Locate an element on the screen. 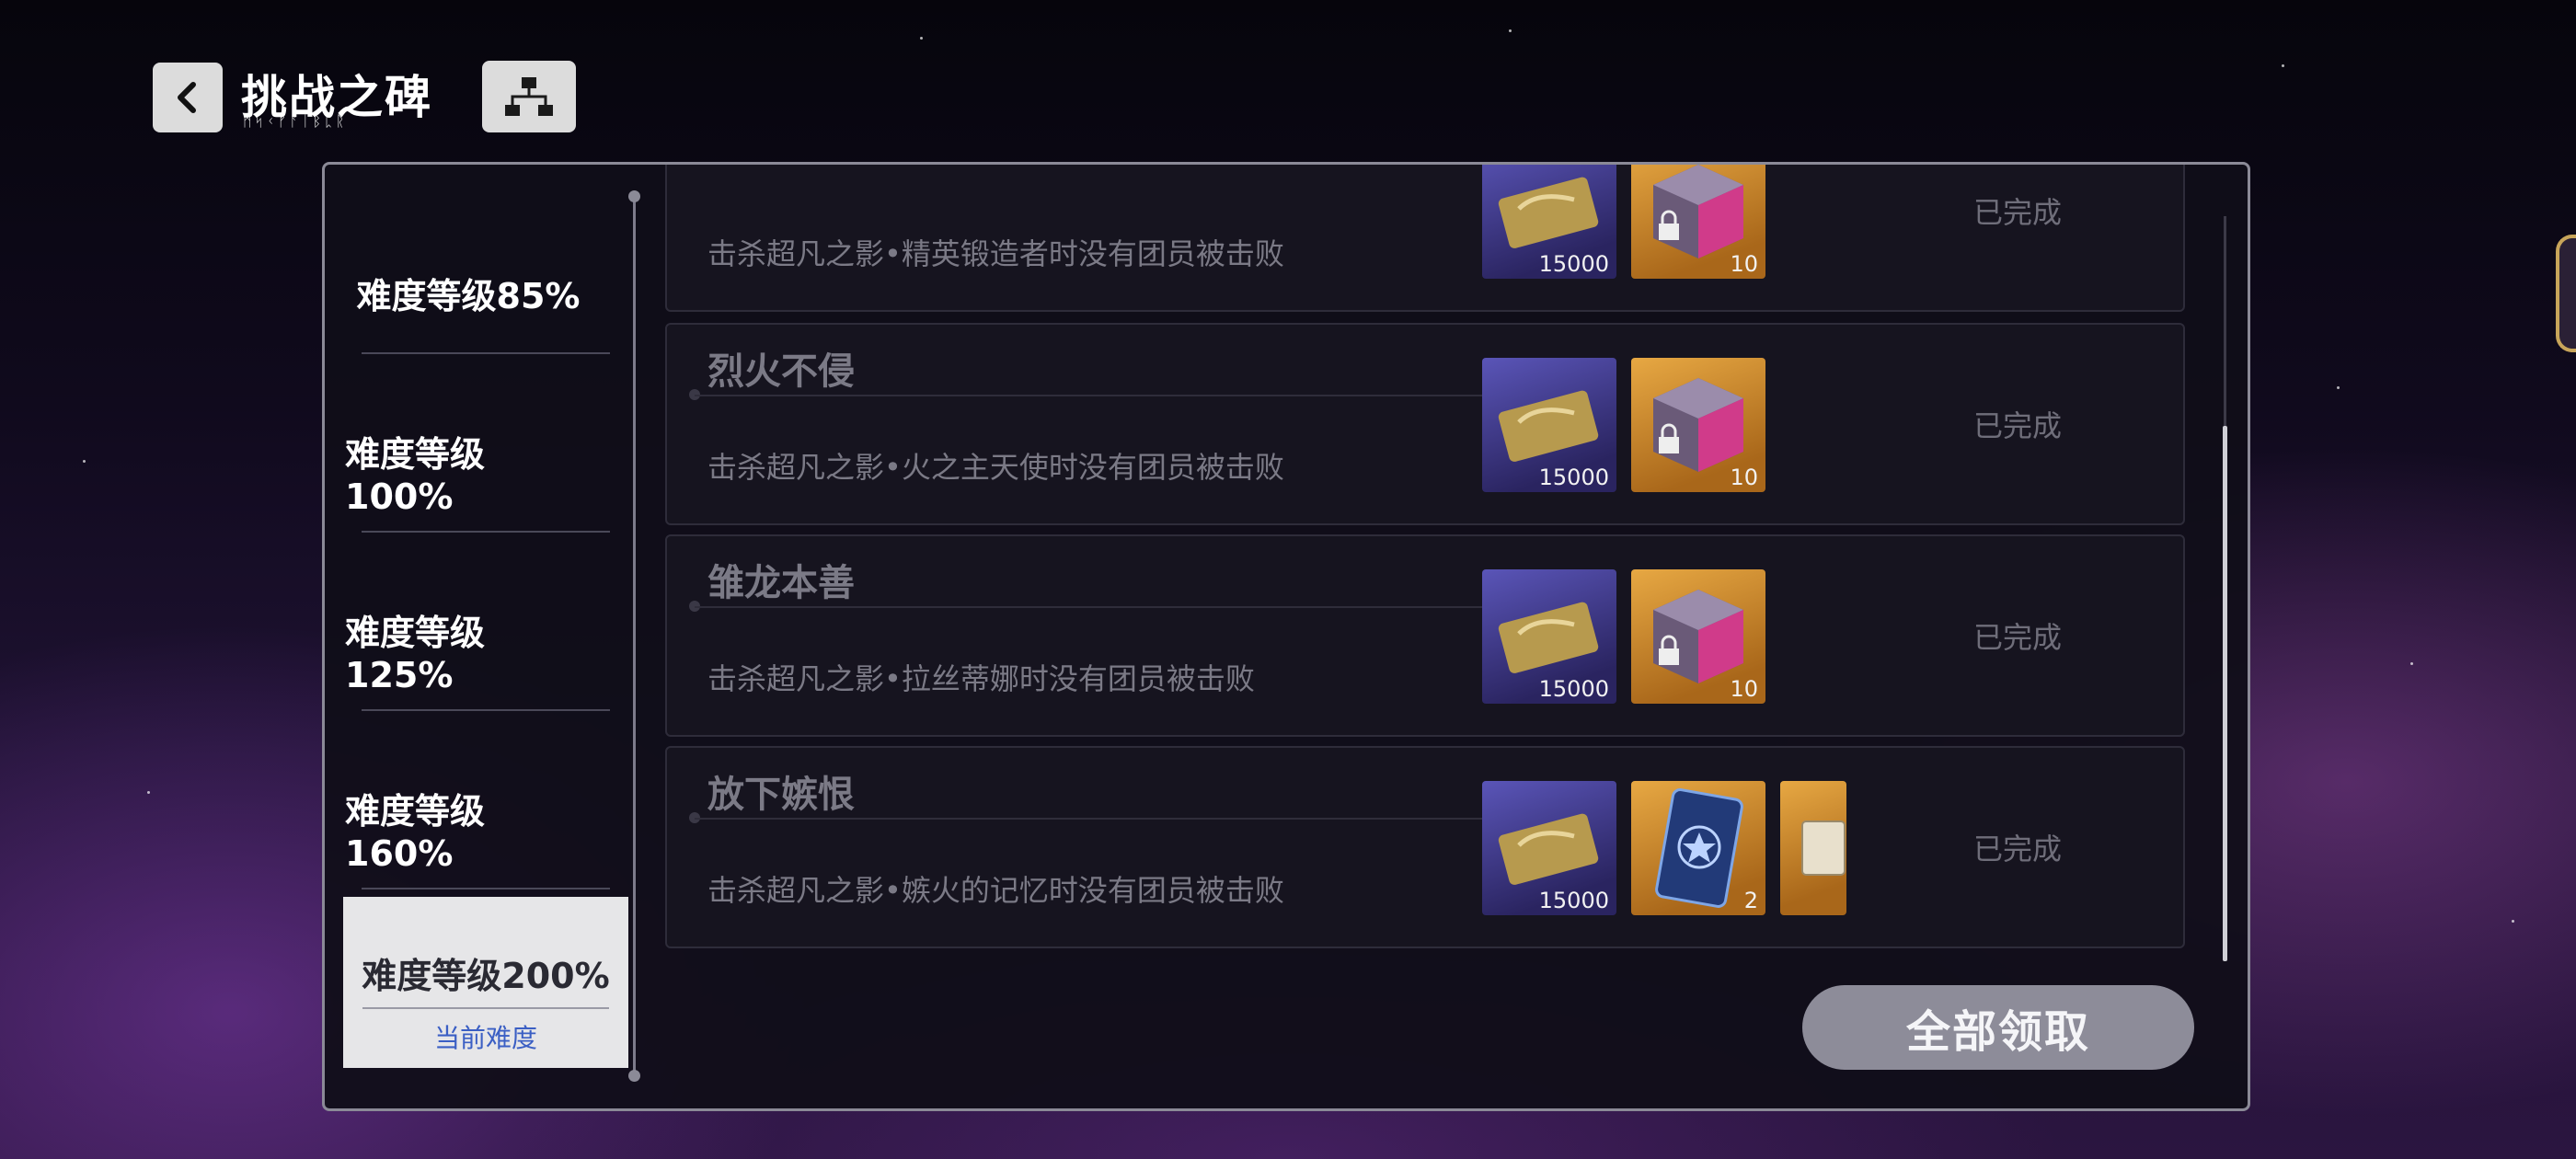 This screenshot has height=1159, width=2576. difficulty-125: 难度等级125% is located at coordinates (468, 649).